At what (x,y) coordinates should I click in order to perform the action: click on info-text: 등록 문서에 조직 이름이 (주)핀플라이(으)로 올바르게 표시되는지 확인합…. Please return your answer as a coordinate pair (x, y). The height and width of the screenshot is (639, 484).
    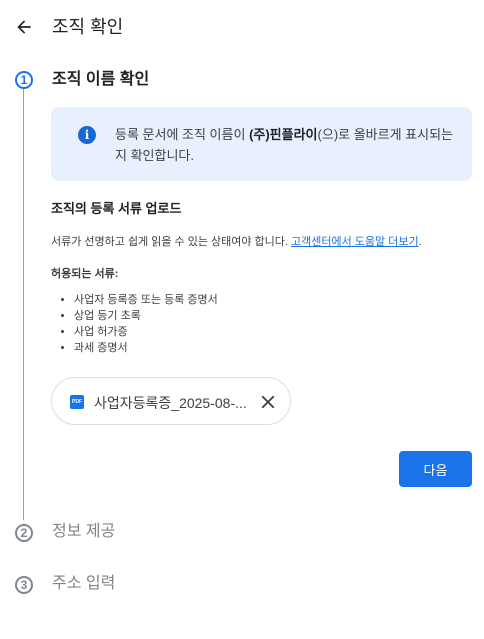
    Looking at the image, I should click on (285, 145).